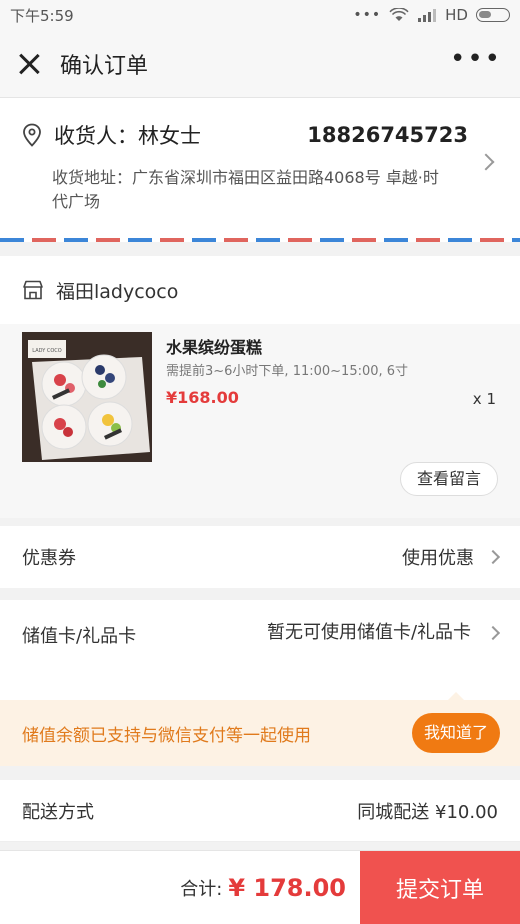  I want to click on delivery-row: 配送方式 同城配送 ¥10.00, so click(260, 811).